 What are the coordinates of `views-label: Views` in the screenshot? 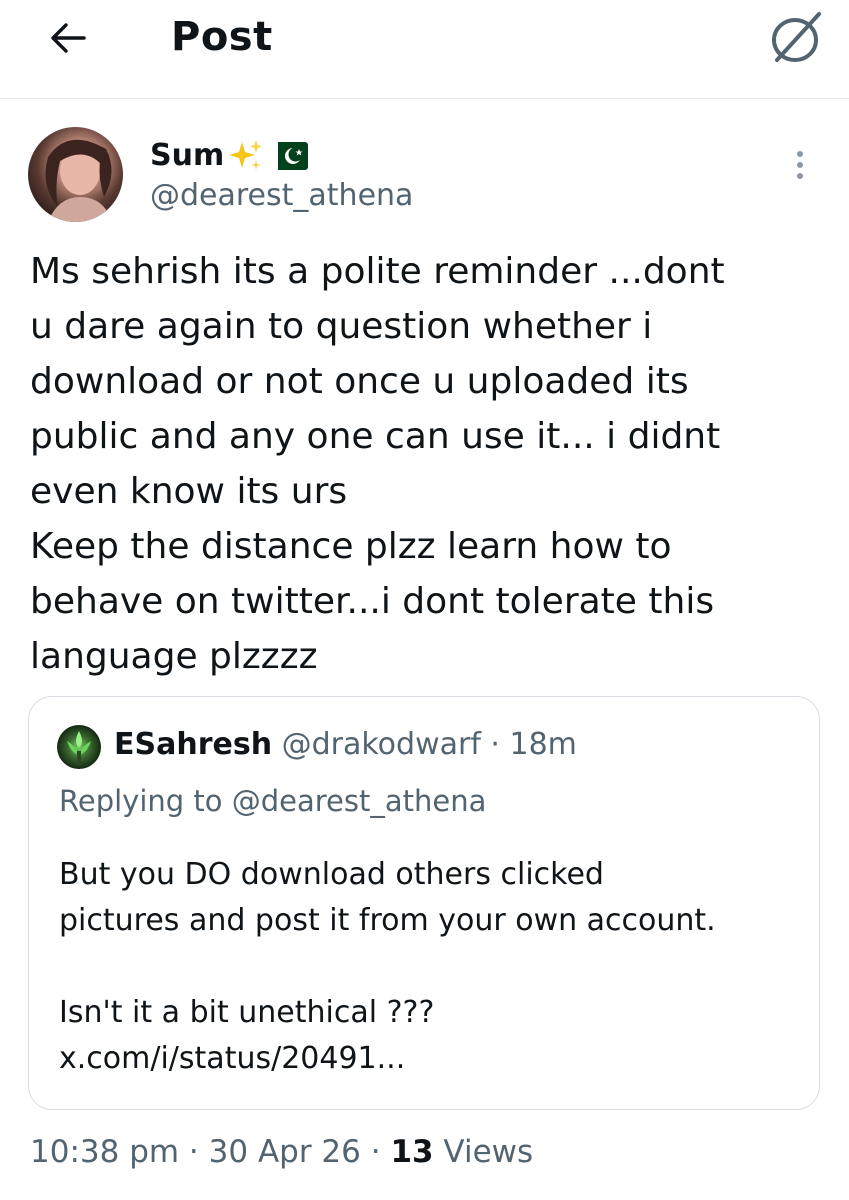 It's located at (483, 1152).